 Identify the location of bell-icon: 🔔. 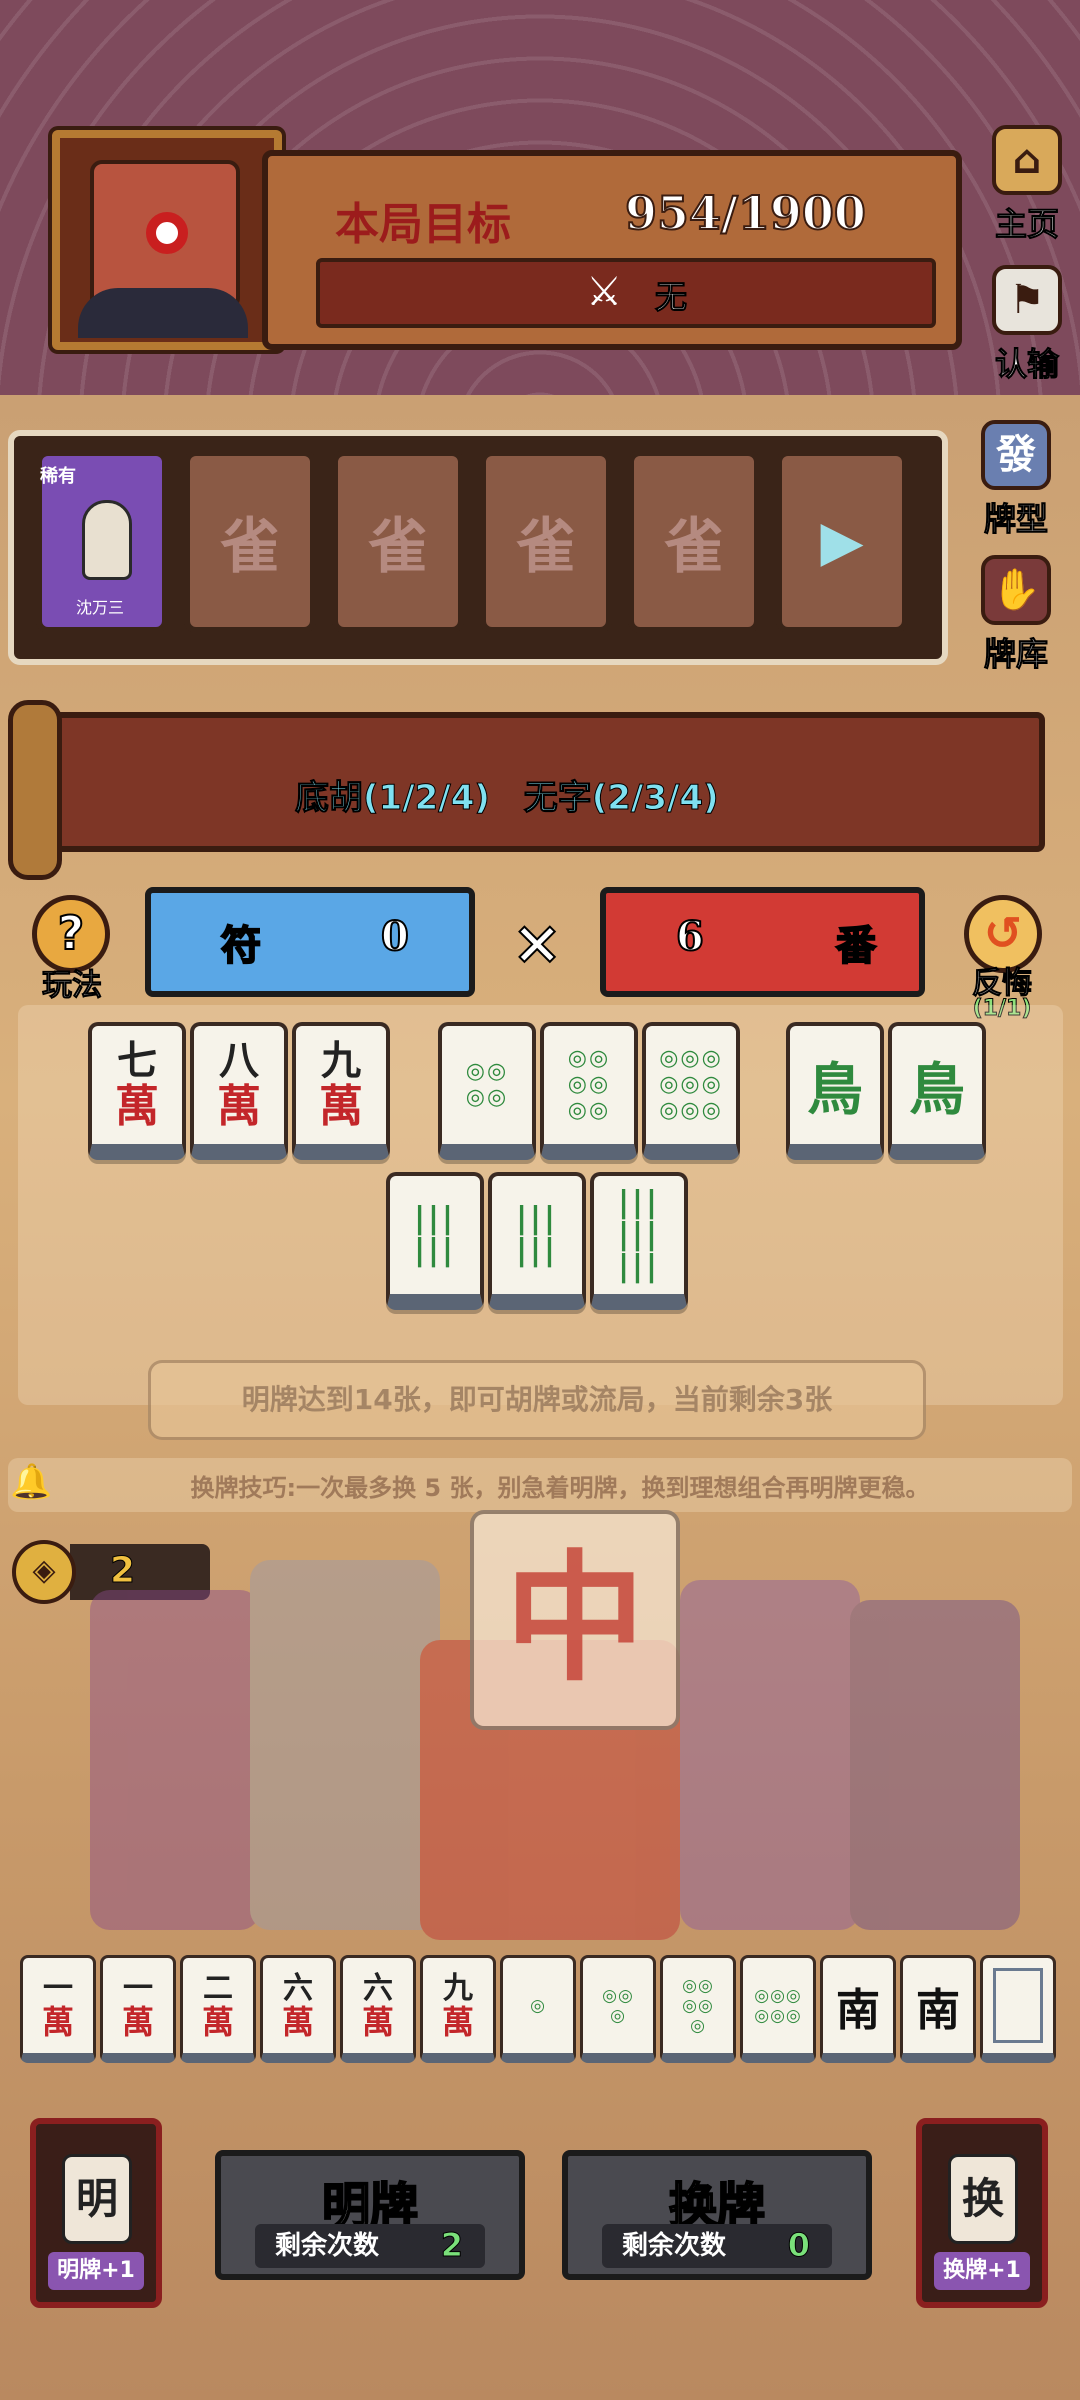
(31, 1482).